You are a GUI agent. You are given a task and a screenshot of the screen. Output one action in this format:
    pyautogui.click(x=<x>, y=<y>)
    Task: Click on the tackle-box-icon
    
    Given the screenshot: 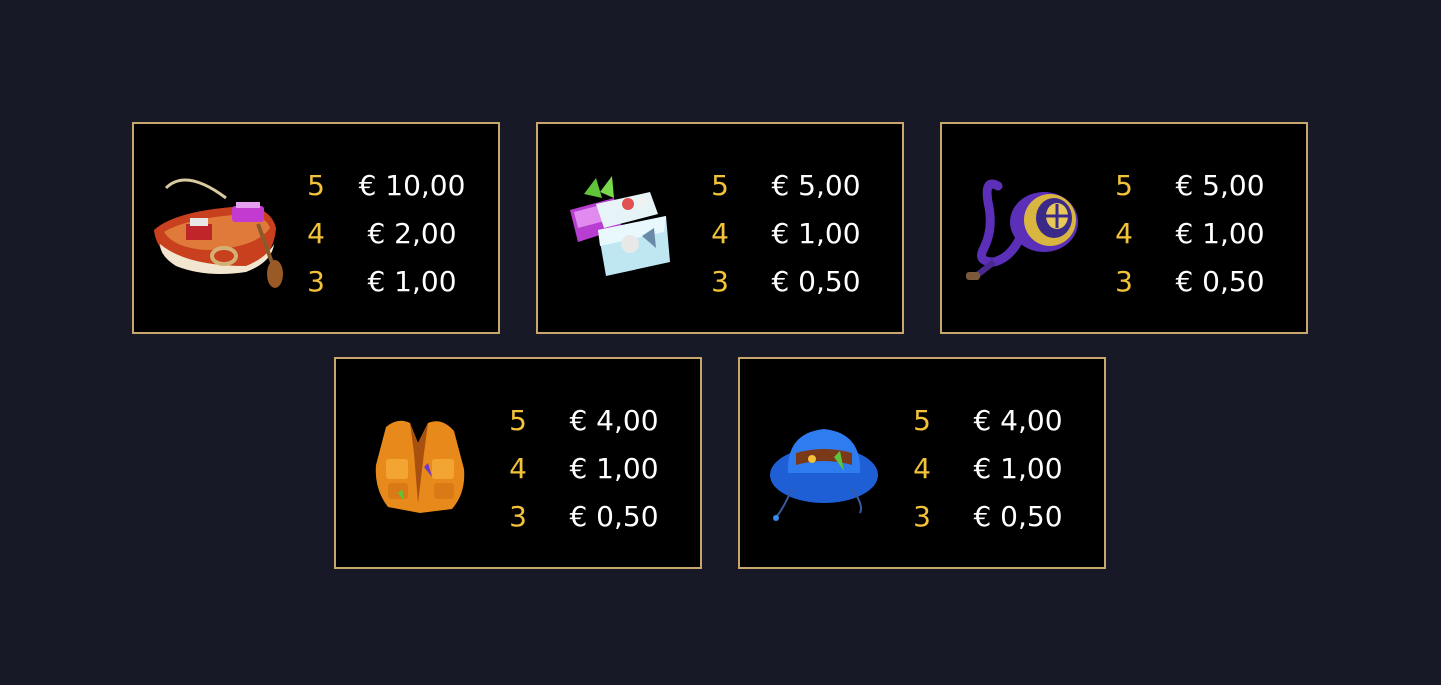 What is the action you would take?
    pyautogui.click(x=620, y=228)
    